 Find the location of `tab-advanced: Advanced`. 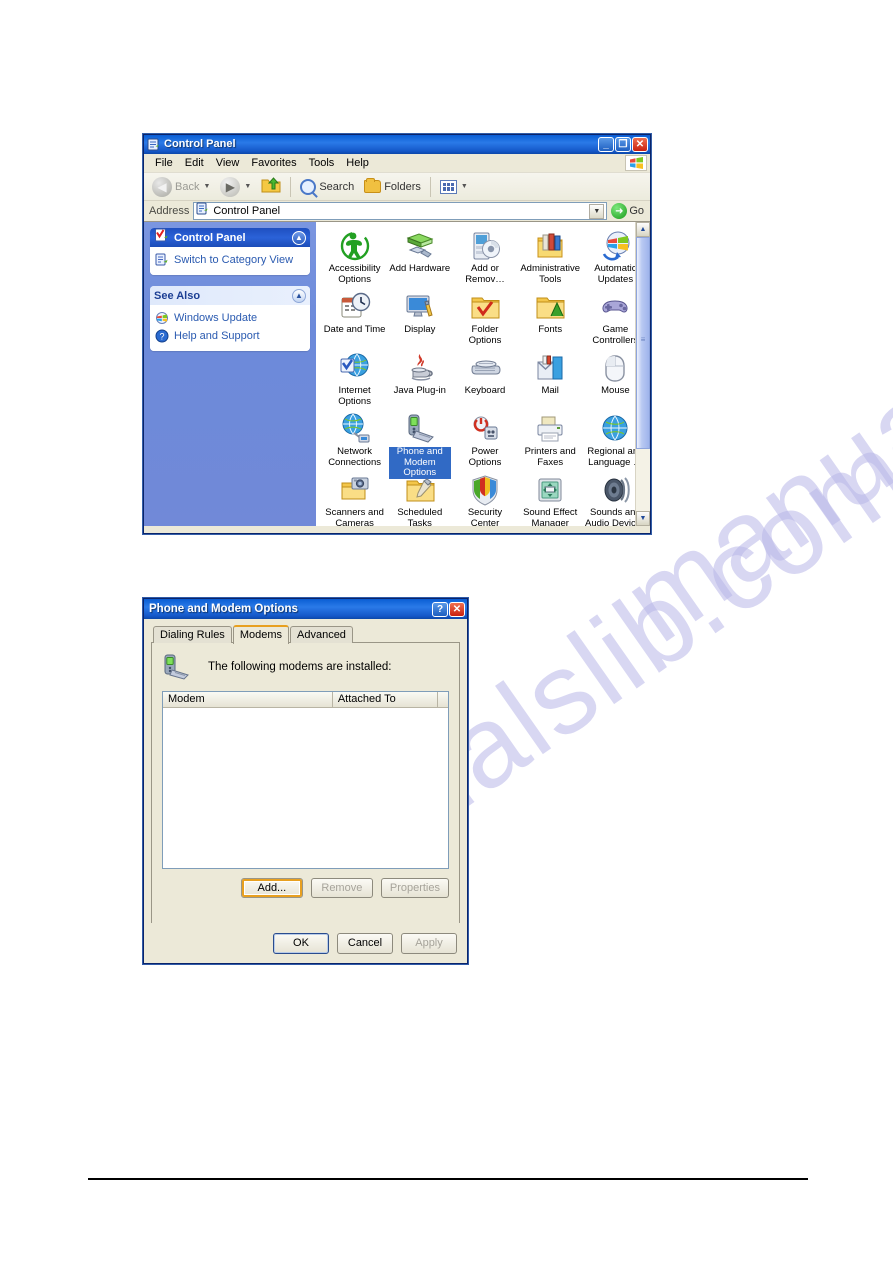

tab-advanced: Advanced is located at coordinates (321, 634).